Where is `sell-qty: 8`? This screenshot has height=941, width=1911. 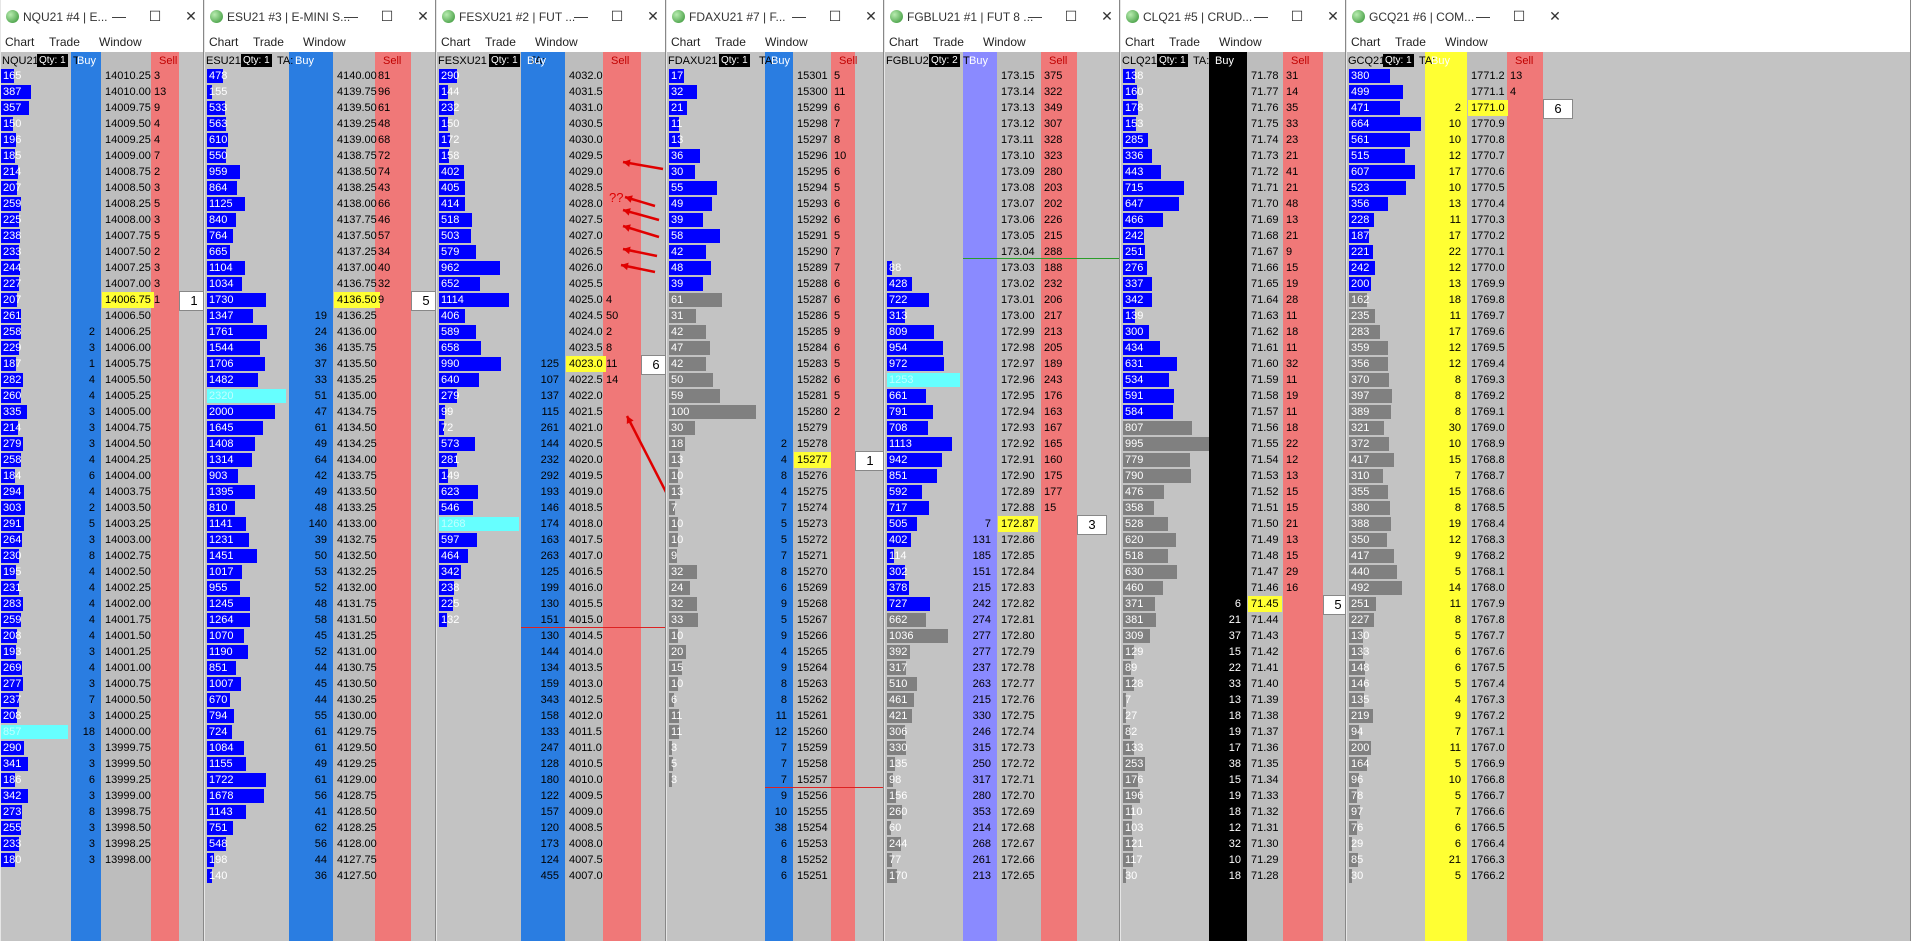
sell-qty: 8 is located at coordinates (837, 140).